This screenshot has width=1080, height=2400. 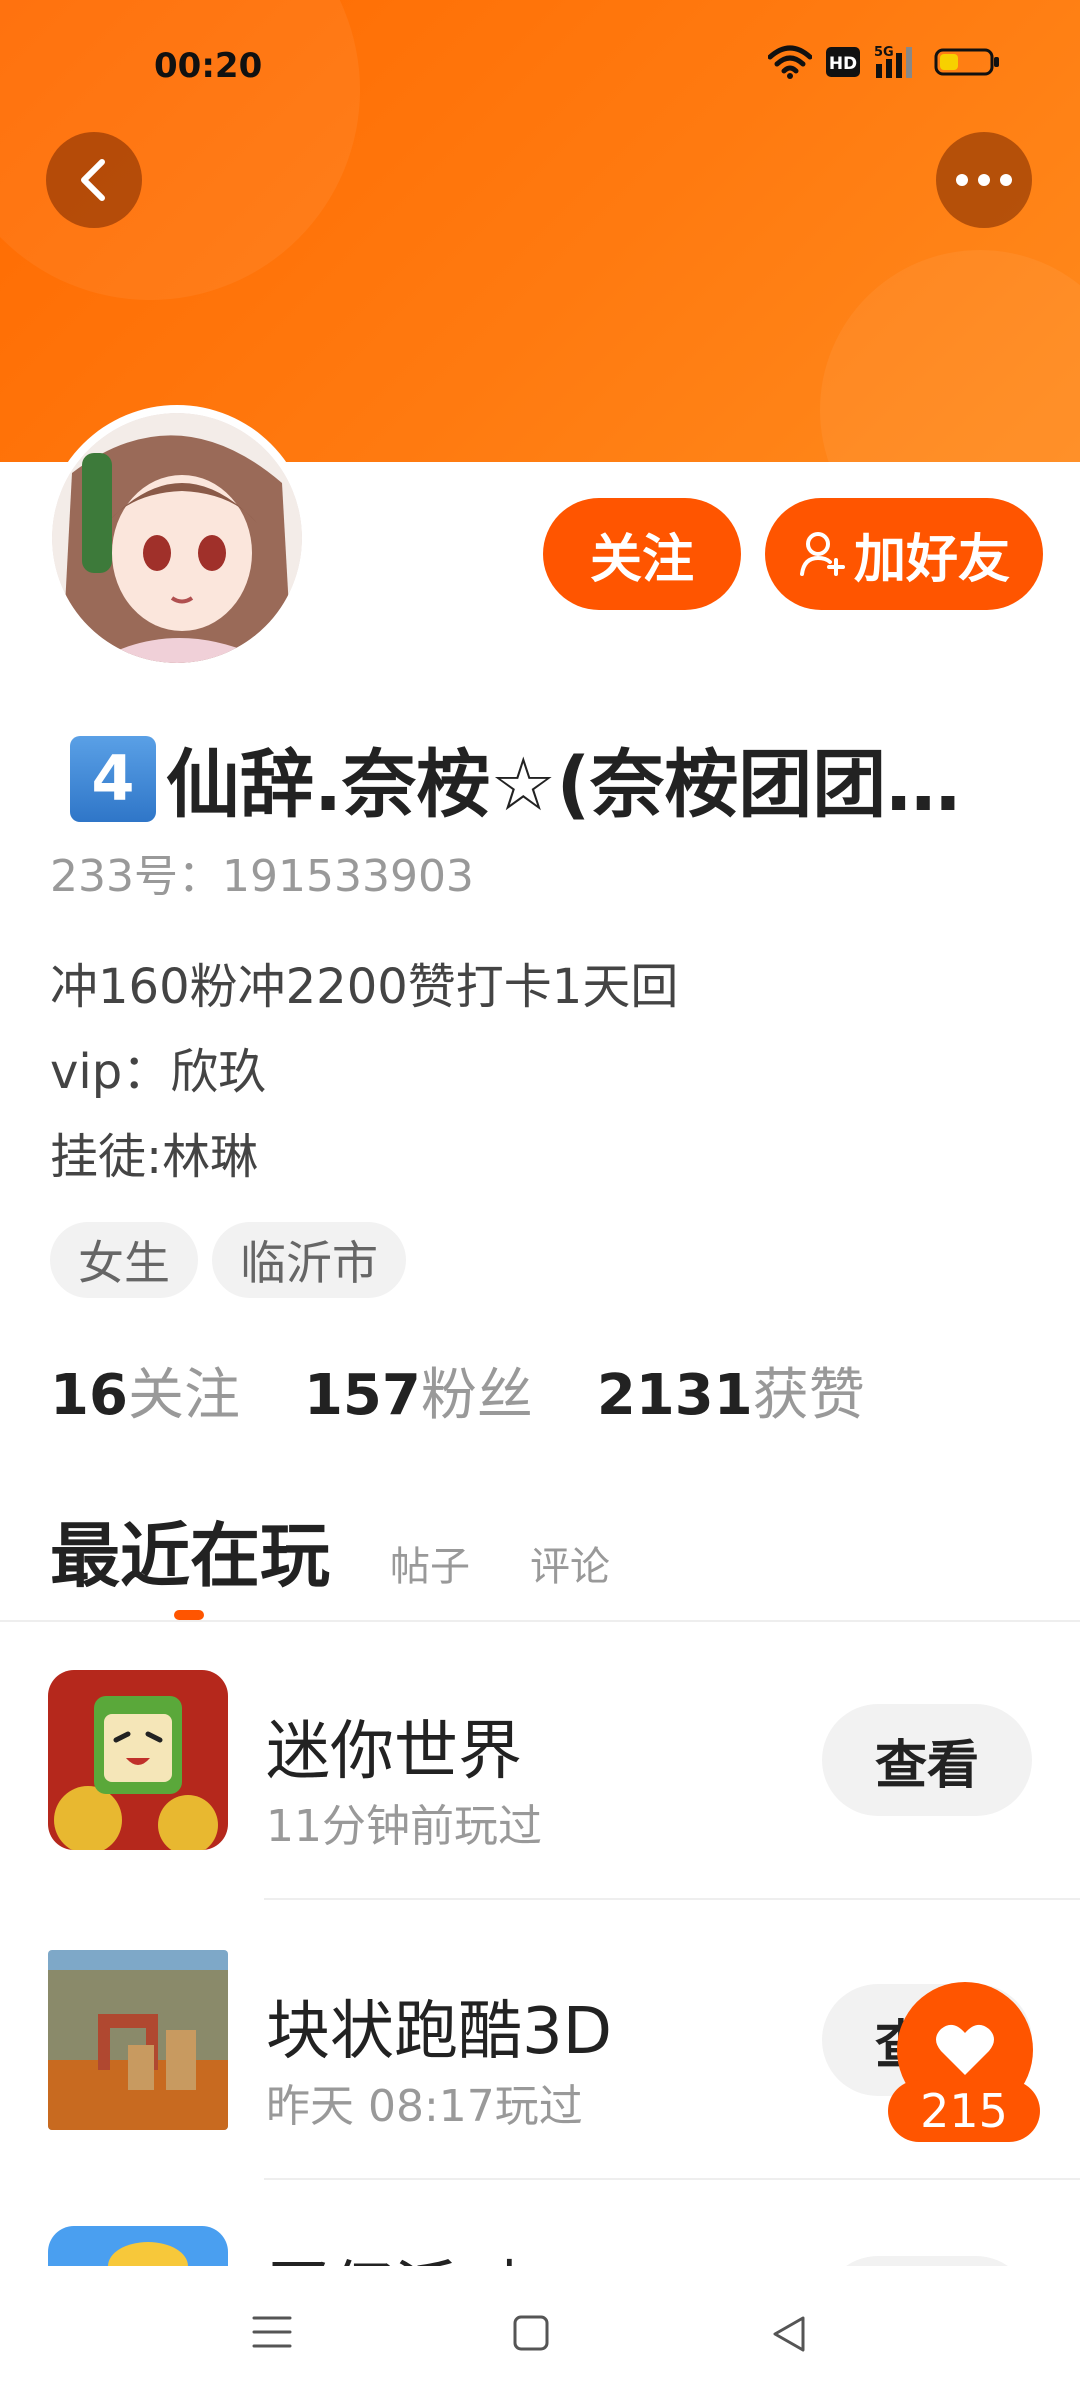 What do you see at coordinates (362, 1395) in the screenshot?
I see `stat-number: 157` at bounding box center [362, 1395].